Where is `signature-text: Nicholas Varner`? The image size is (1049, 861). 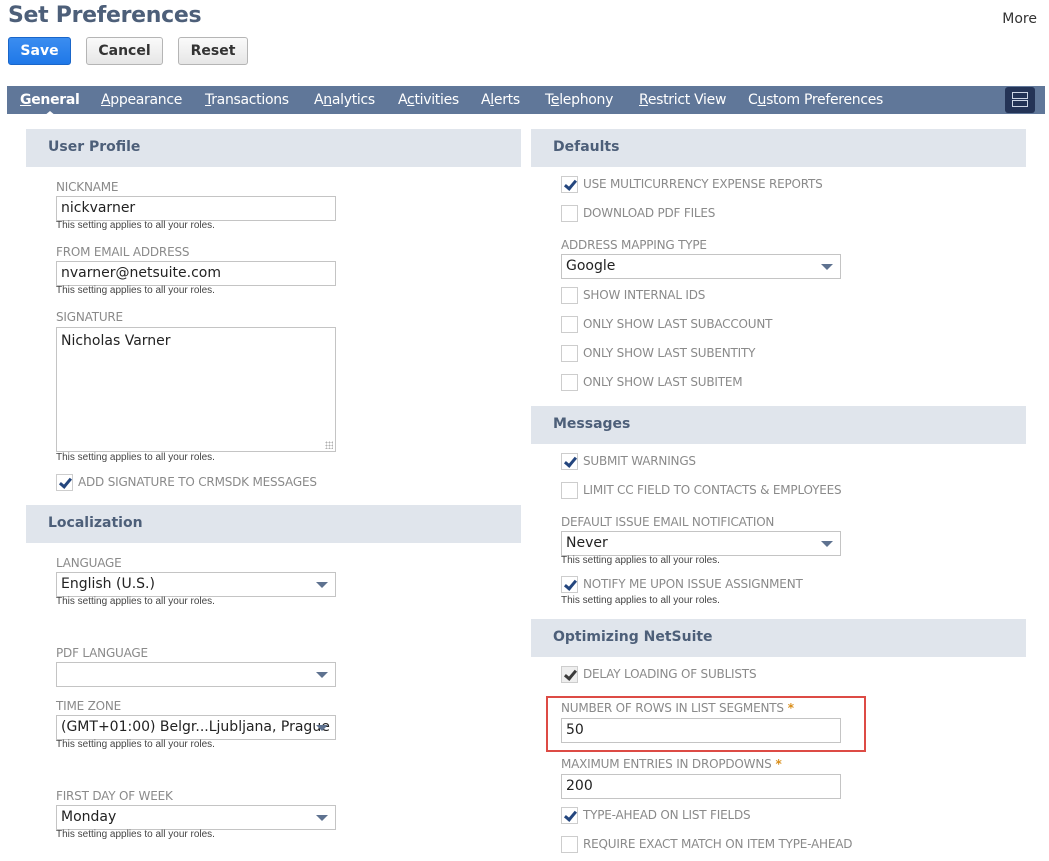
signature-text: Nicholas Varner is located at coordinates (116, 341).